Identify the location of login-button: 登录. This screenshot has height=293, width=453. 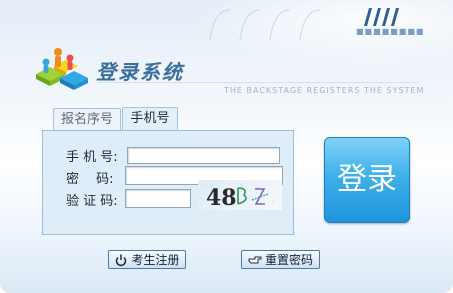
(367, 180).